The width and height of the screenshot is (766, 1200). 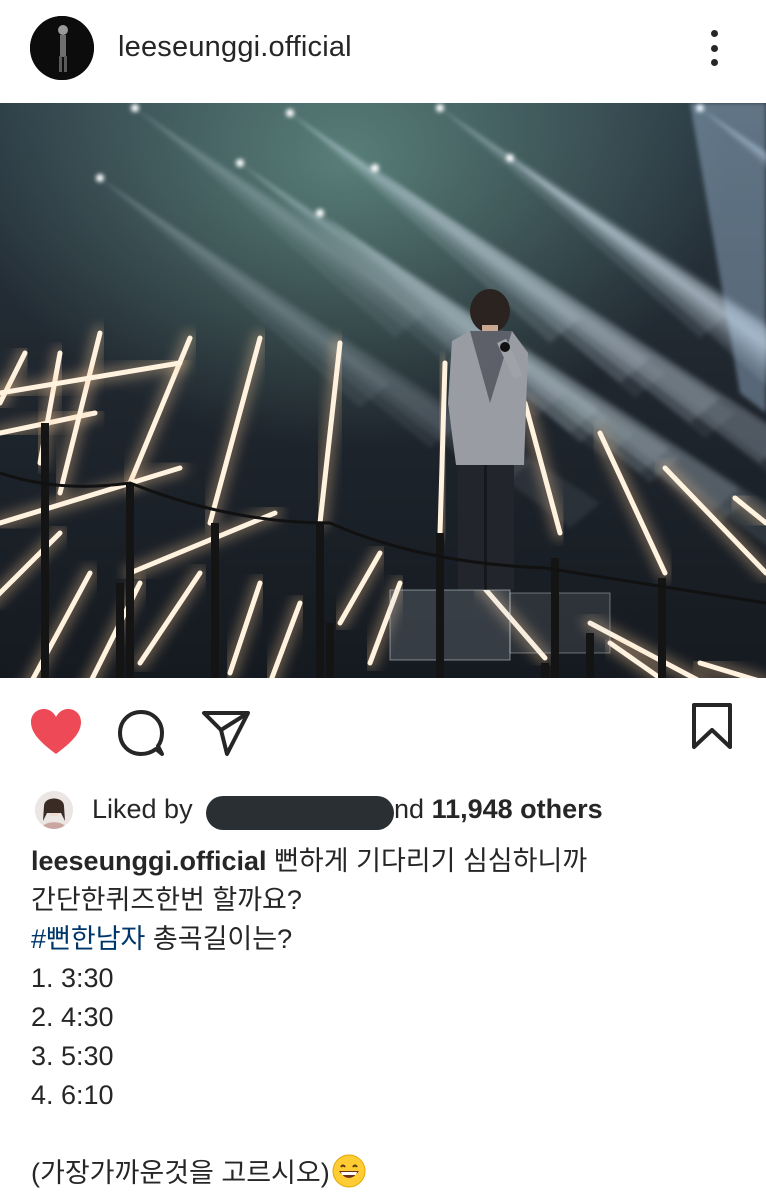 What do you see at coordinates (226, 734) in the screenshot?
I see `send-icon` at bounding box center [226, 734].